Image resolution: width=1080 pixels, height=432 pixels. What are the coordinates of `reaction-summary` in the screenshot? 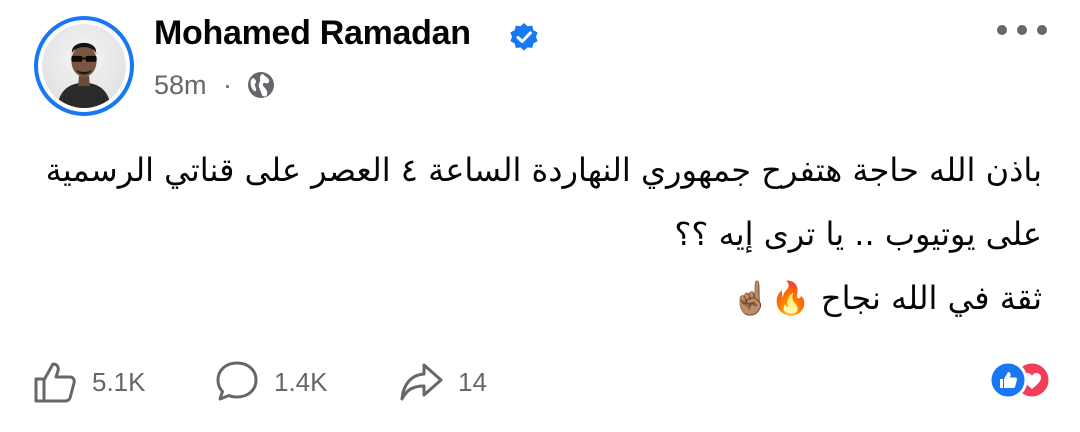 It's located at (1020, 380).